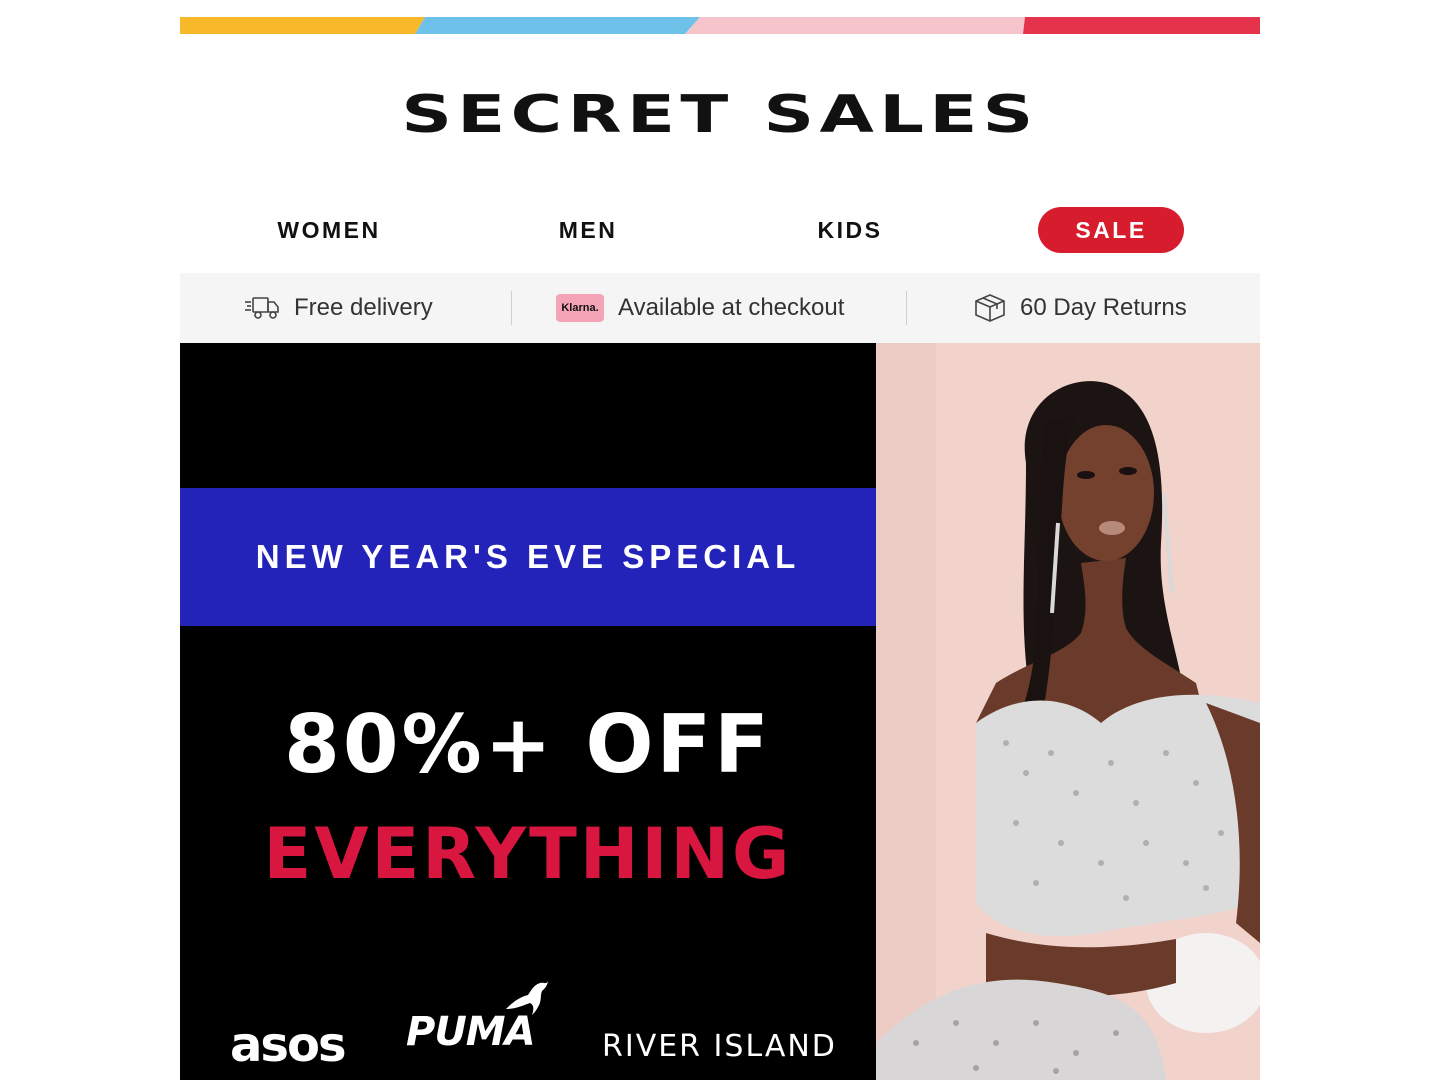 This screenshot has height=1080, width=1440. Describe the element at coordinates (719, 1046) in the screenshot. I see `brand-river-island-logo: RIVER ISLAND` at that location.